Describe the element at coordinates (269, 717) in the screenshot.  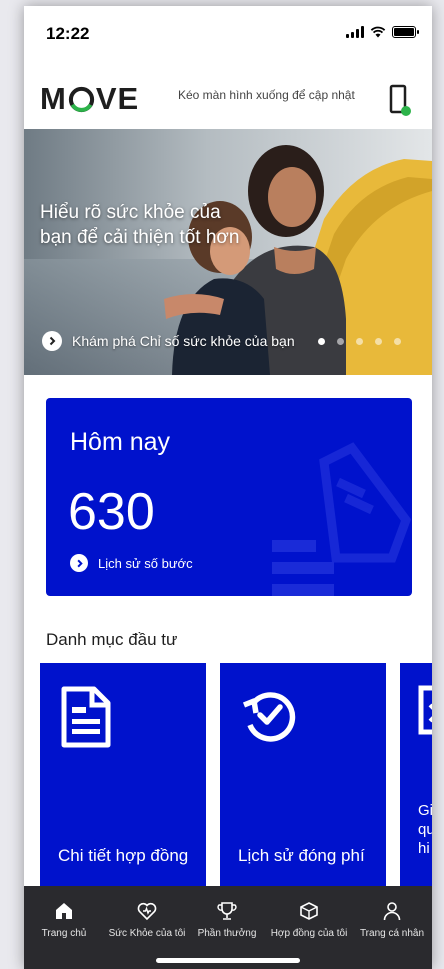
I see `history-check-icon` at that location.